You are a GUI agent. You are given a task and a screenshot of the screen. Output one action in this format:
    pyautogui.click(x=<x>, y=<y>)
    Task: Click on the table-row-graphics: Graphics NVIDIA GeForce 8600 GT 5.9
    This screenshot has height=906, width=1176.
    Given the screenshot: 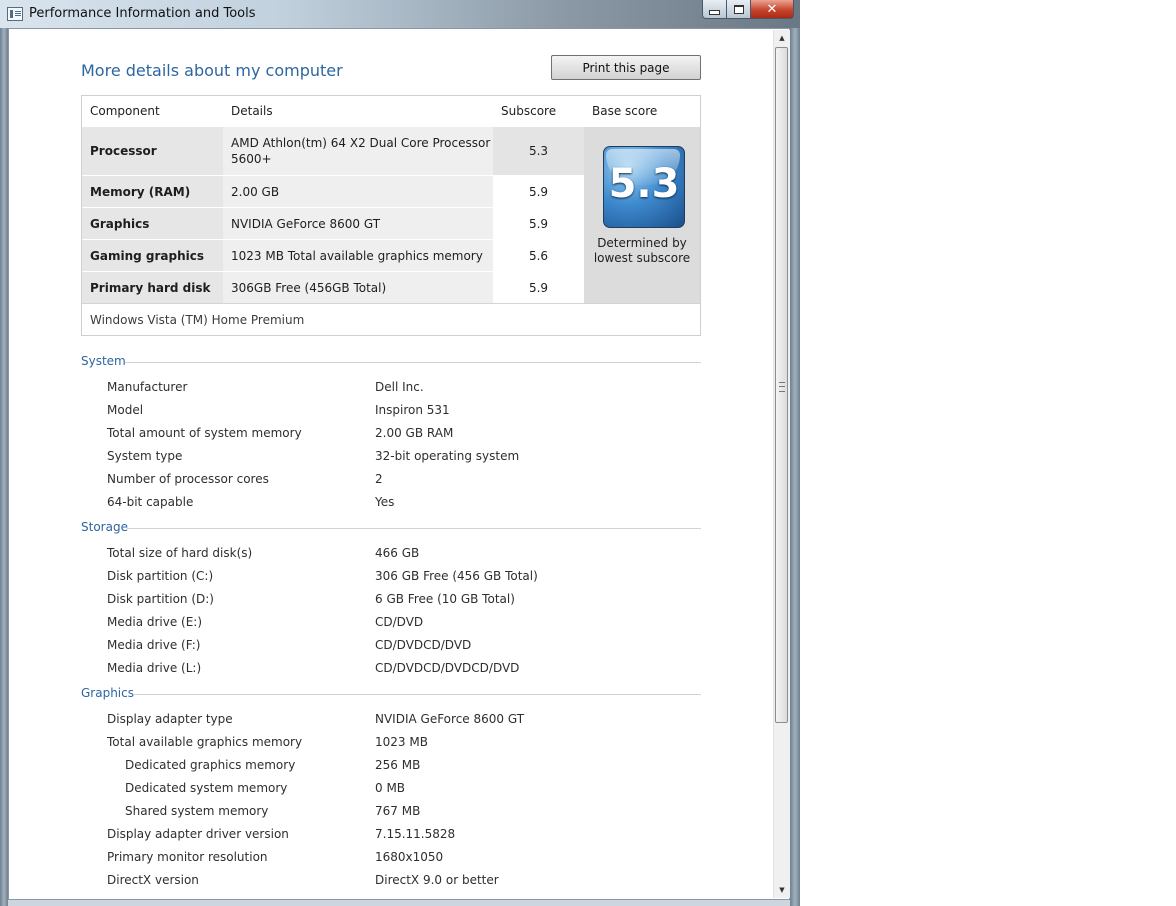 What is the action you would take?
    pyautogui.click(x=333, y=223)
    